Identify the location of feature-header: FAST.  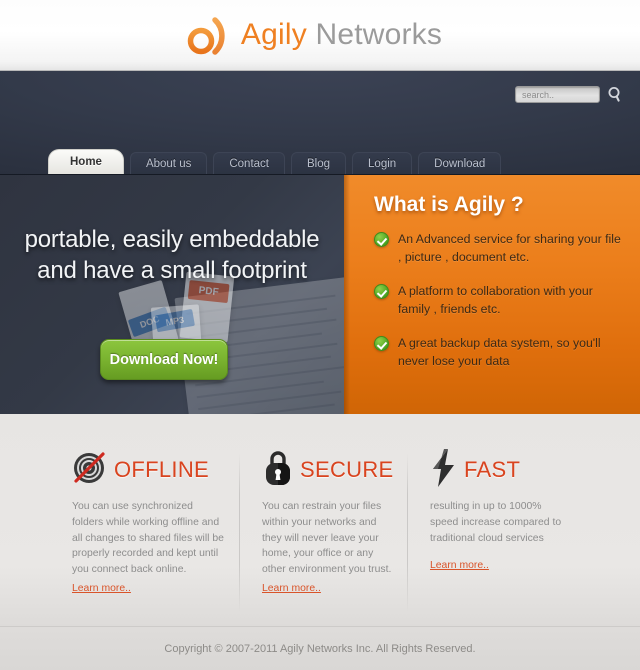
(496, 470).